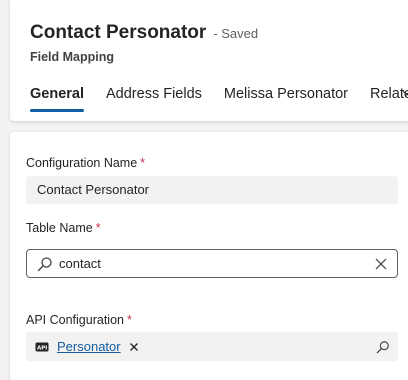  I want to click on tab-melissa-personator: Melissa Personator, so click(286, 99).